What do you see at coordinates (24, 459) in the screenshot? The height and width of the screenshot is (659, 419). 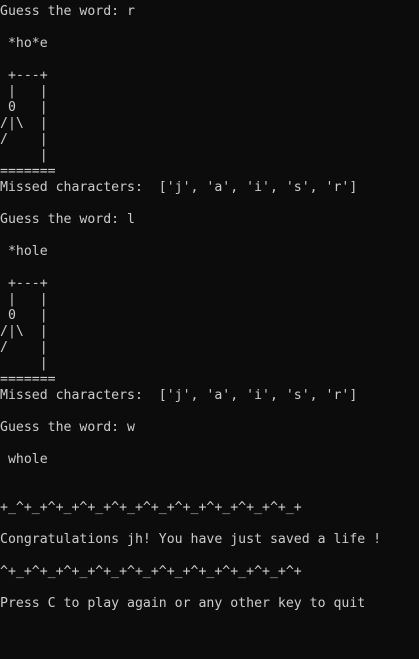 I see `revealed-word: whole` at bounding box center [24, 459].